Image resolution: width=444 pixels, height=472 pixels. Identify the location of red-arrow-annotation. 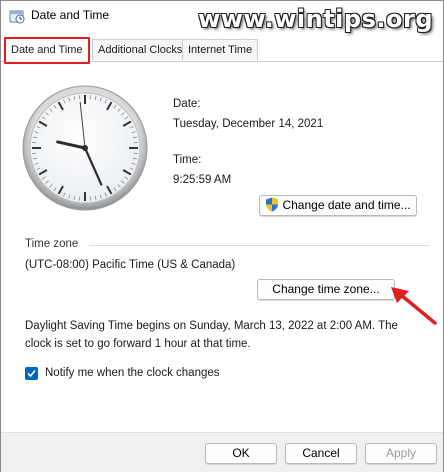
(414, 306).